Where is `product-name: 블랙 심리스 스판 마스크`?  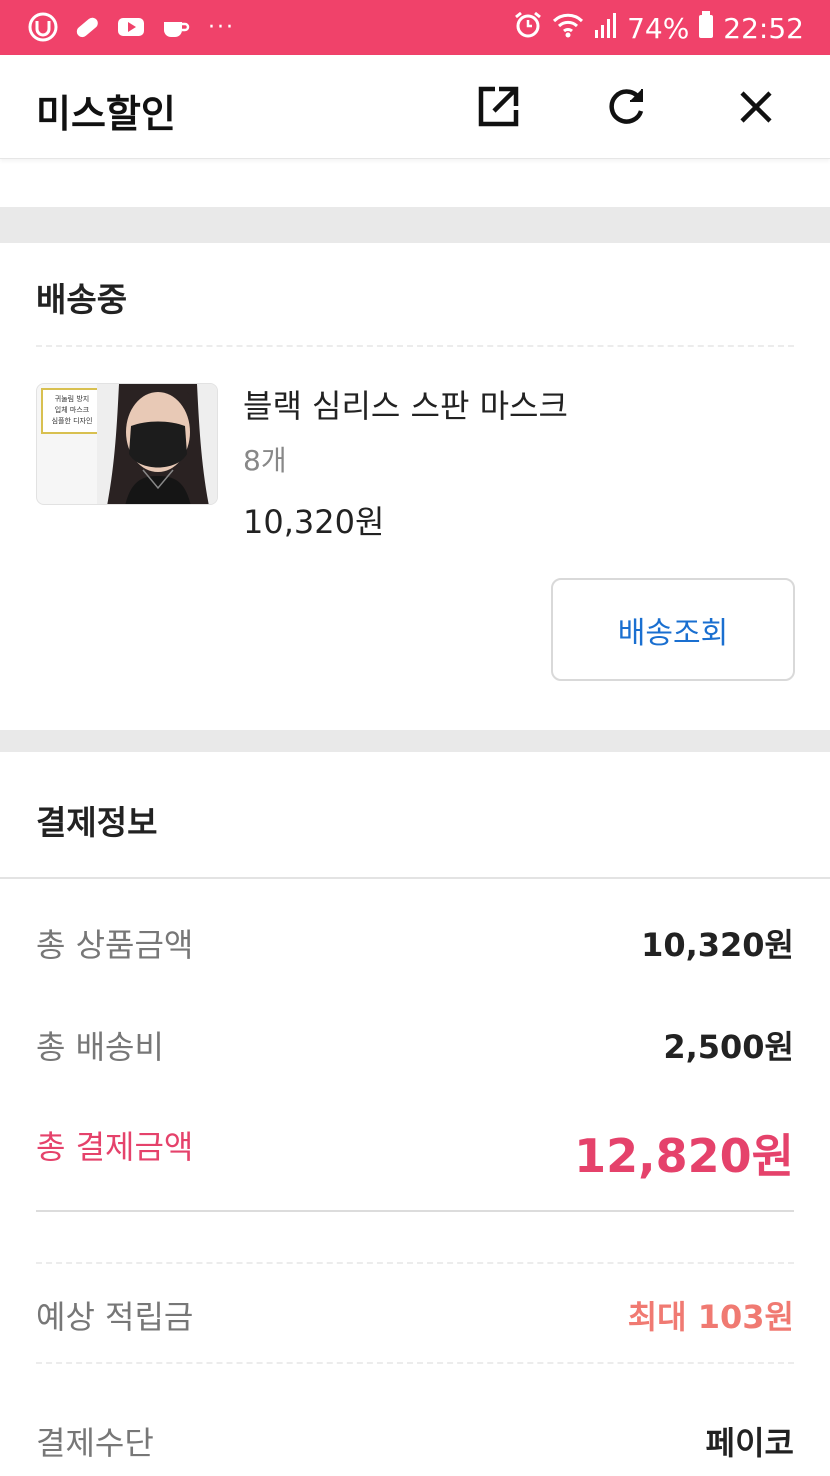
product-name: 블랙 심리스 스판 마스크 is located at coordinates (405, 404).